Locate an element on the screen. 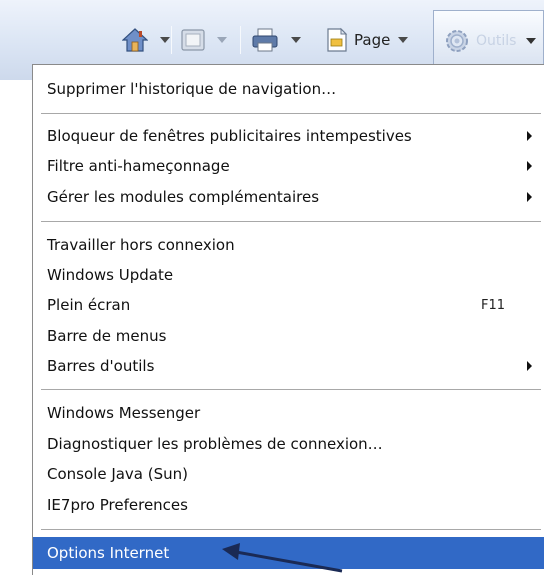 The height and width of the screenshot is (575, 544). menu-item-phishing-filter: Filtre anti-hameçonnage is located at coordinates (288, 166).